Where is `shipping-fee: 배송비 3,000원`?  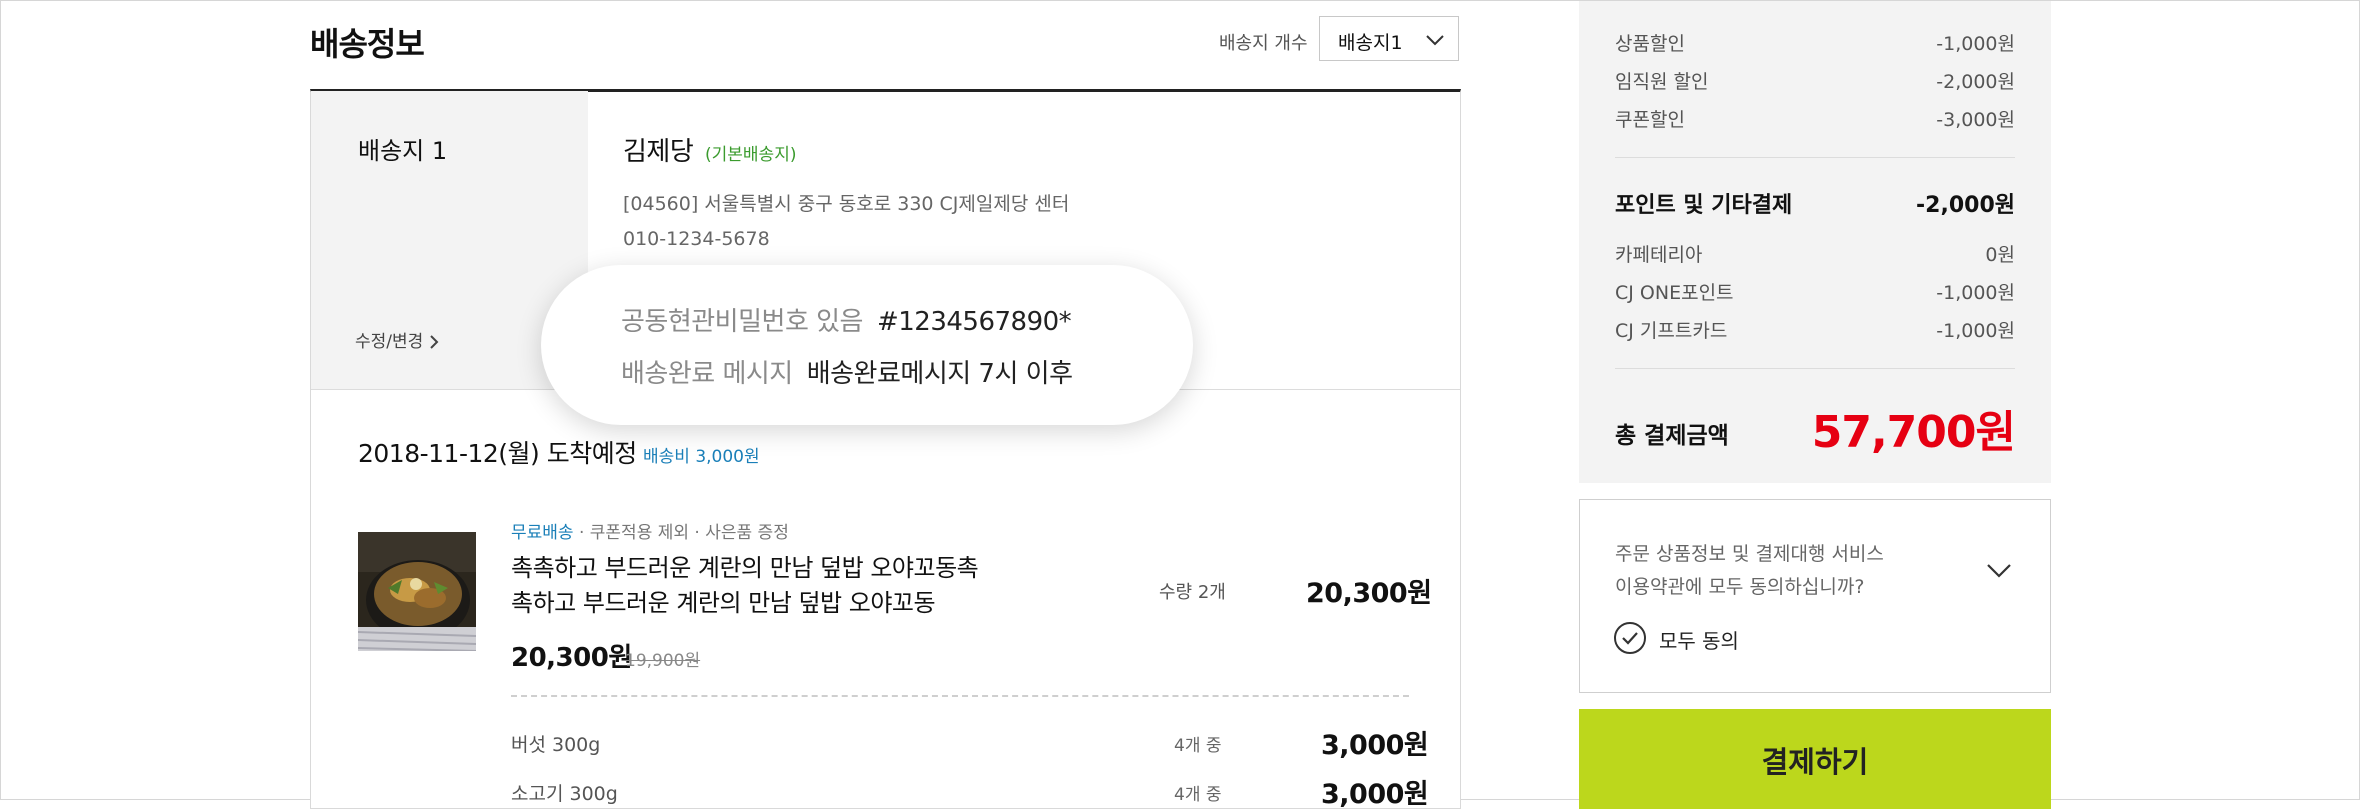
shipping-fee: 배송비 3,000원 is located at coordinates (701, 457).